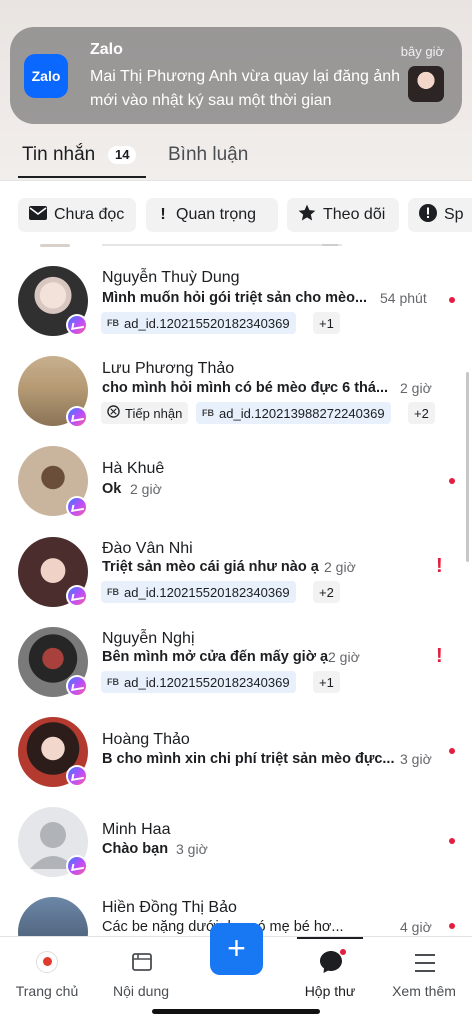 This screenshot has width=472, height=1023. What do you see at coordinates (236, 1011) in the screenshot?
I see `home-indicator` at bounding box center [236, 1011].